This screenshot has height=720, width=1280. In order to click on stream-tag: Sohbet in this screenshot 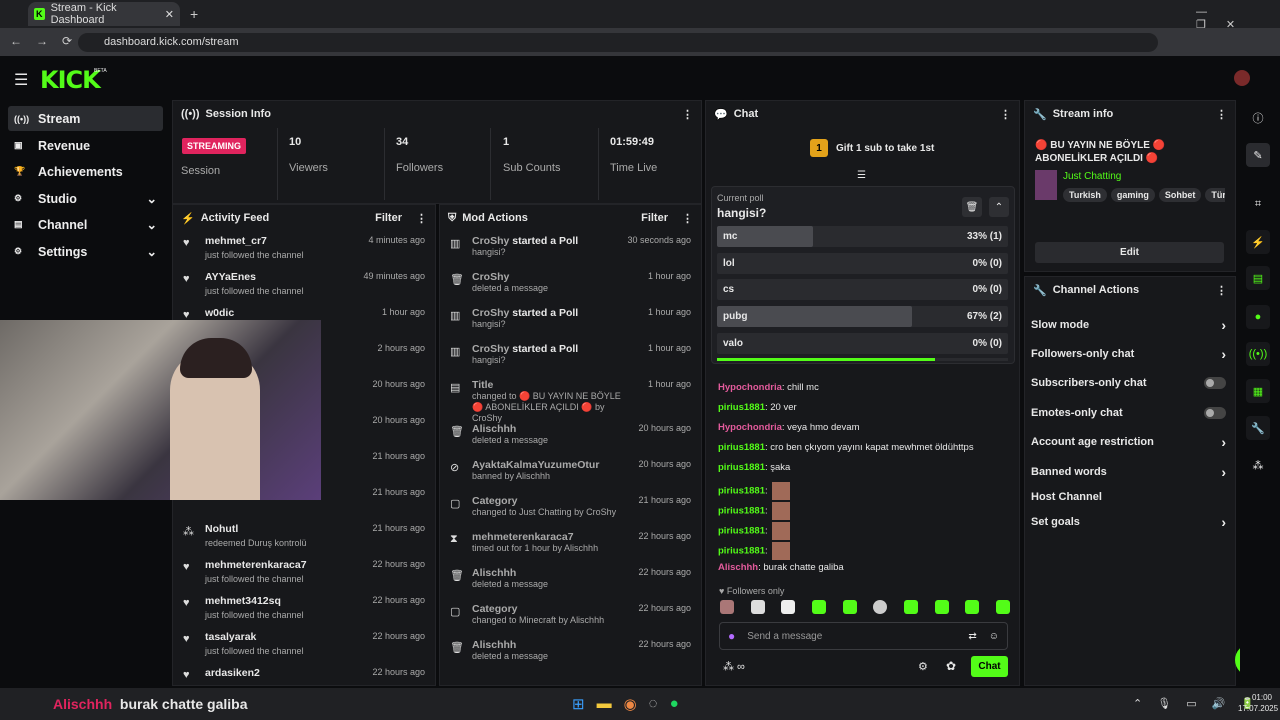, I will do `click(1180, 195)`.